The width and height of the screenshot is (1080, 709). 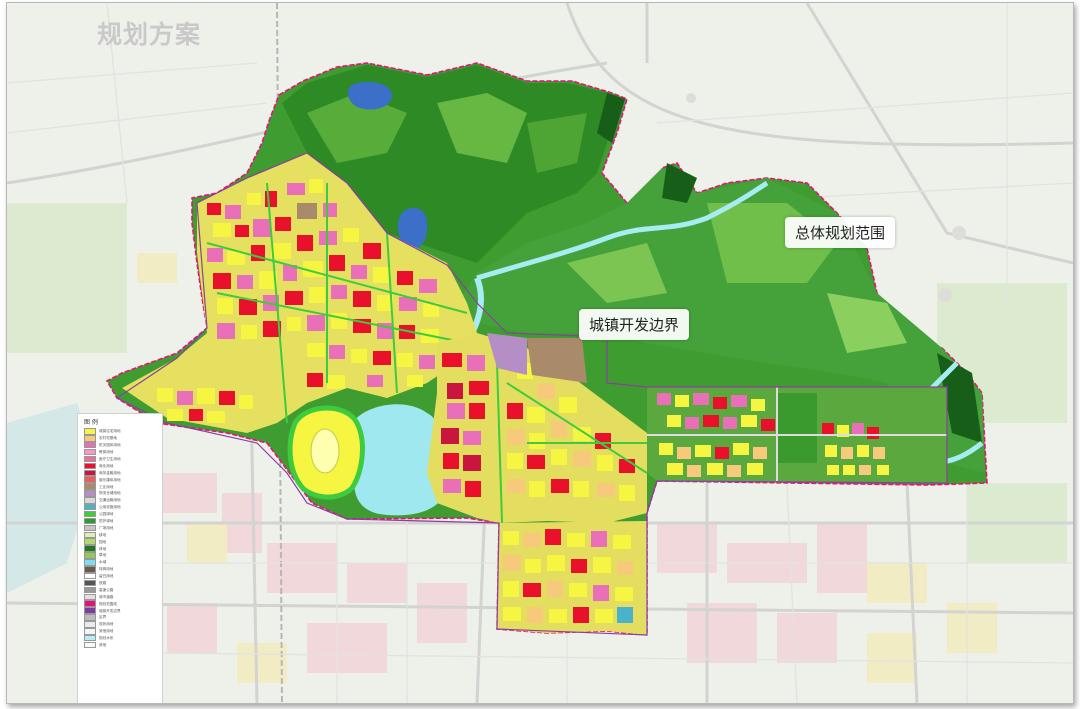 I want to click on legend-item: 物流仓储用地, so click(x=120, y=493).